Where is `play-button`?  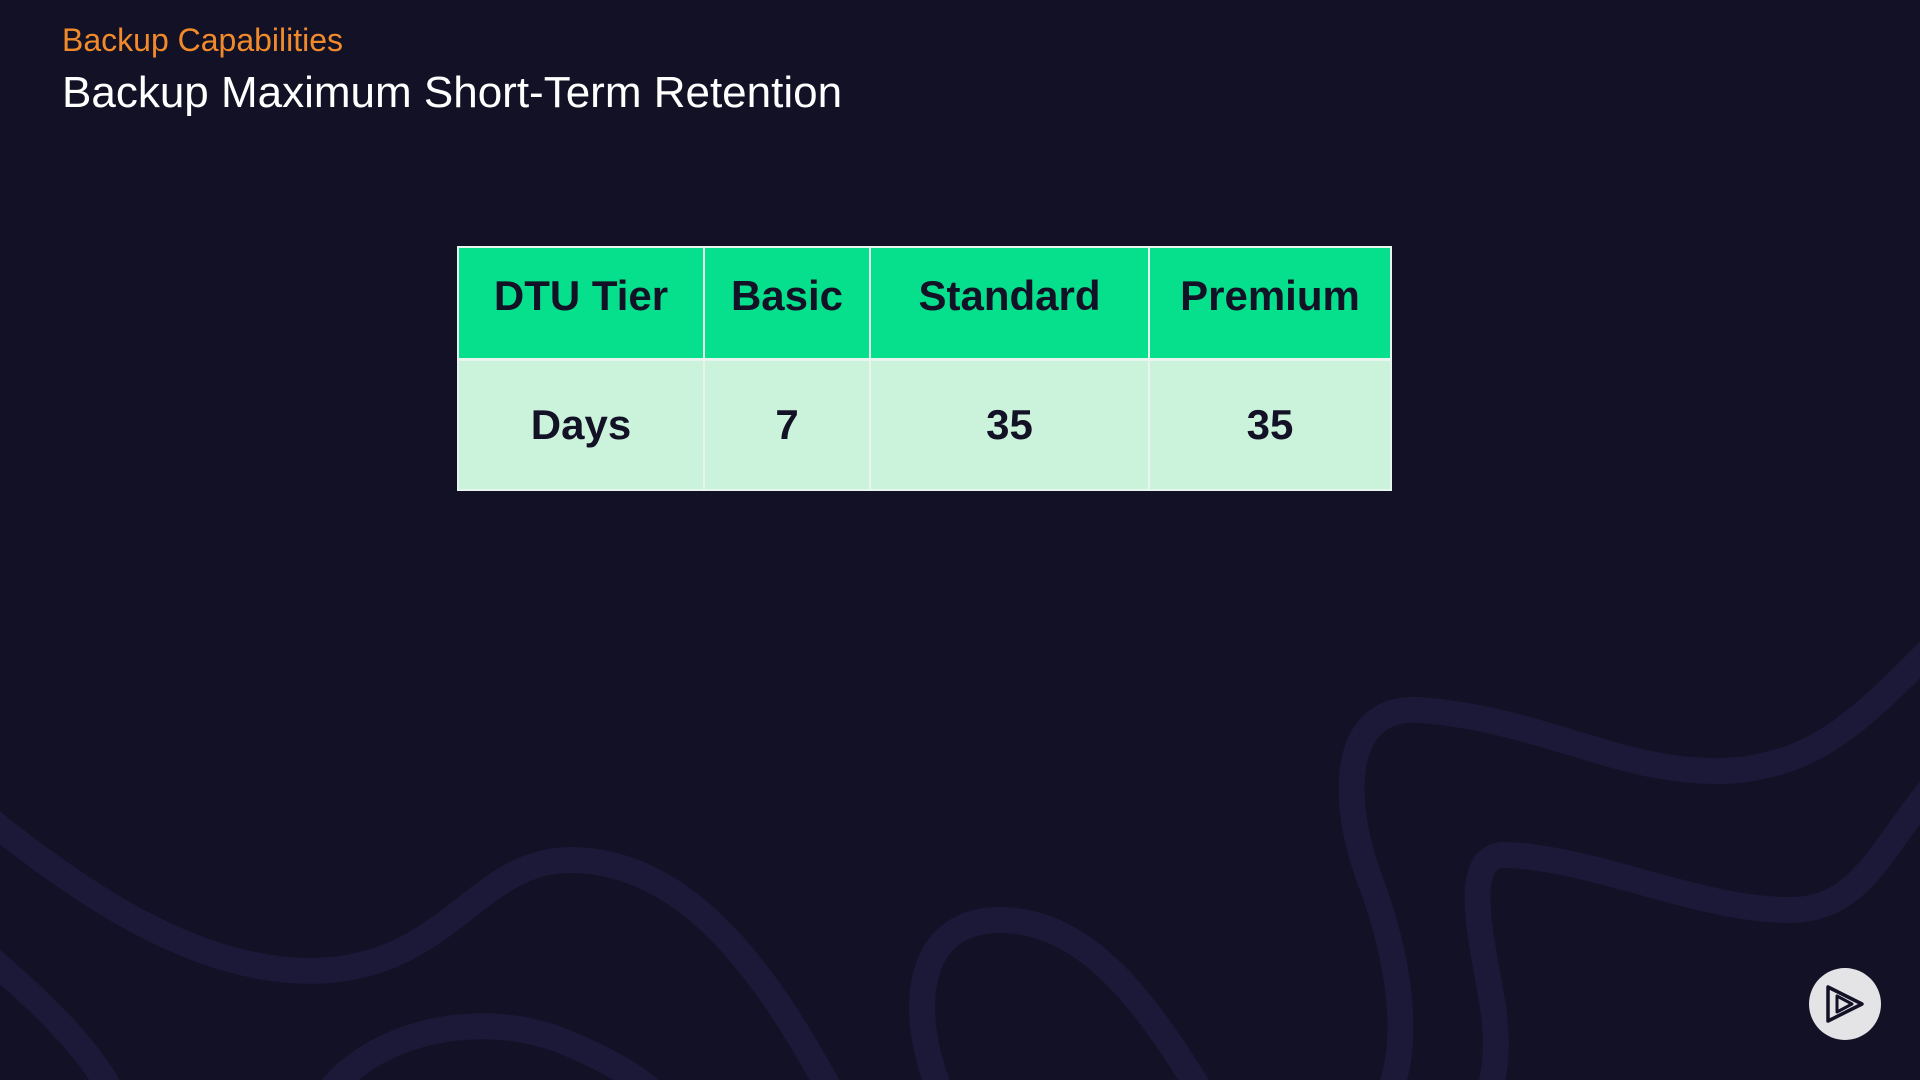
play-button is located at coordinates (1845, 1004).